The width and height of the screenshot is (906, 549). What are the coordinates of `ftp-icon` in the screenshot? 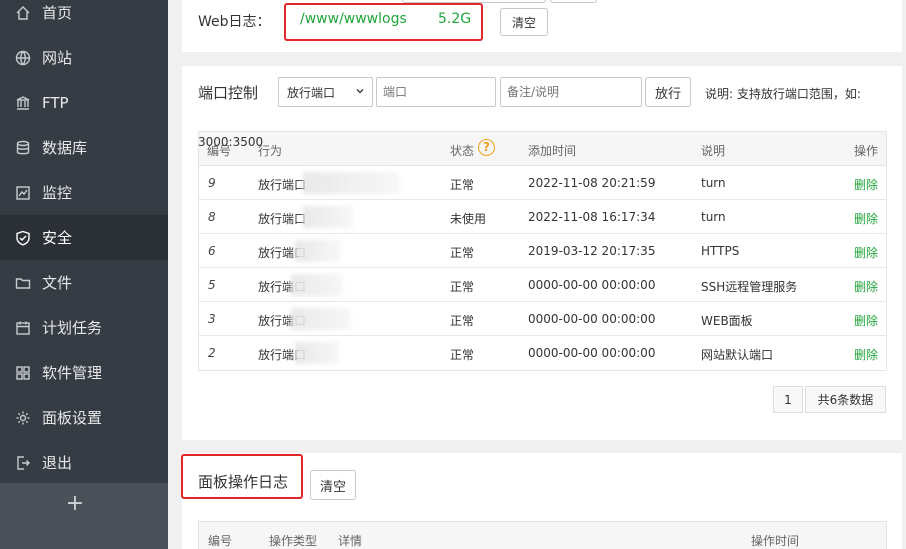 It's located at (23, 103).